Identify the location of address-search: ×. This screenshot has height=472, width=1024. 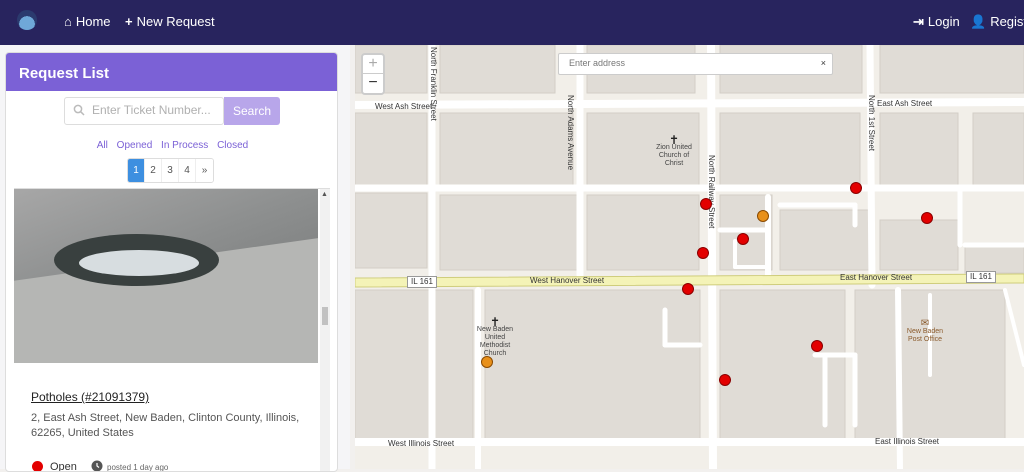
(695, 64).